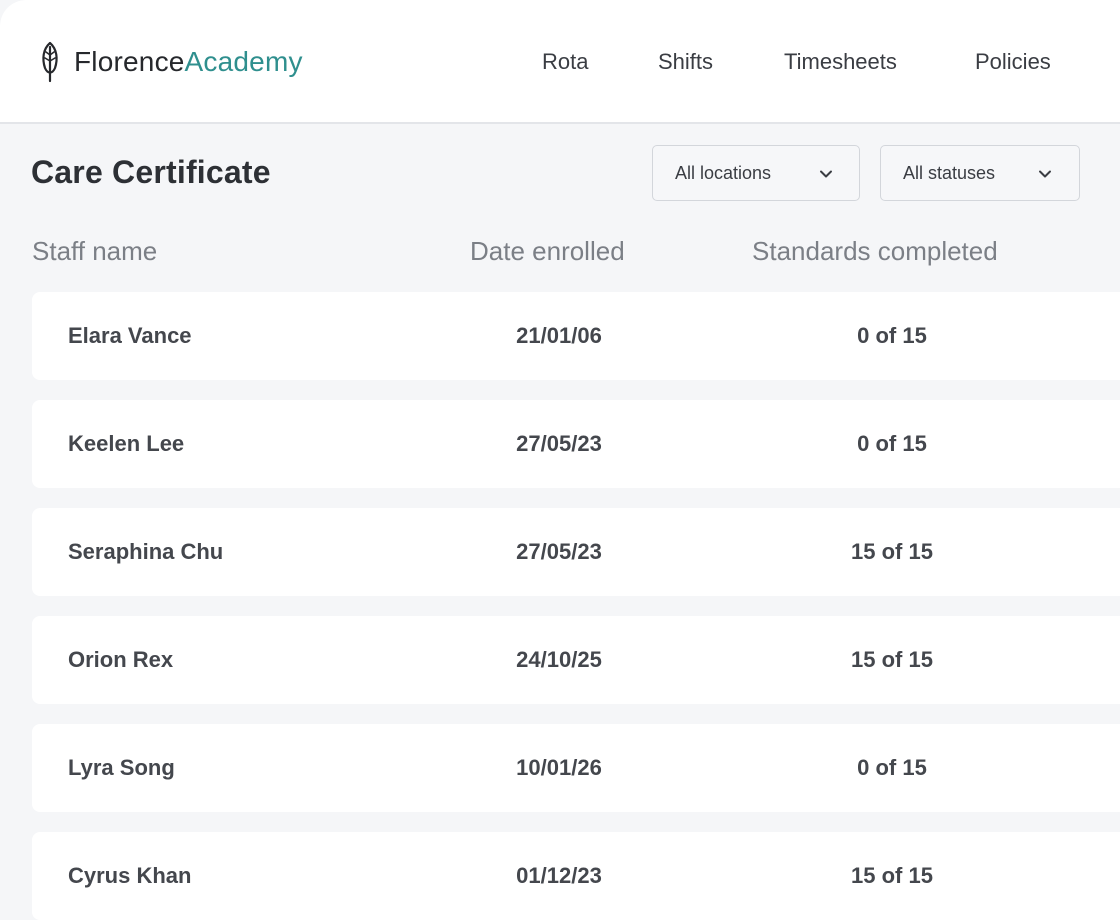 The width and height of the screenshot is (1120, 920). I want to click on staff-name: Cyrus Khan, so click(130, 875).